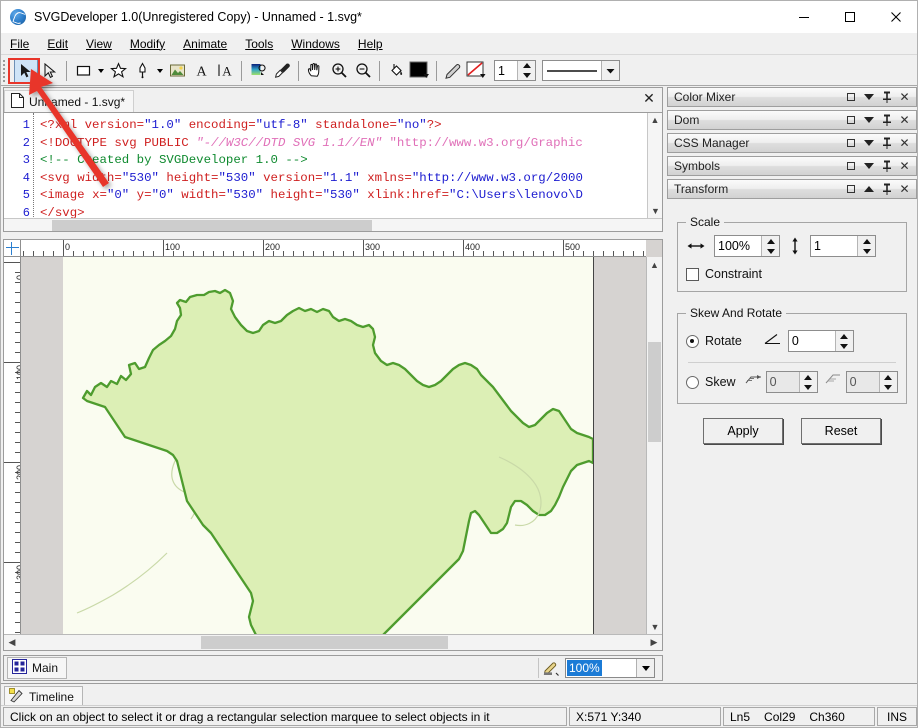 The image size is (918, 728). I want to click on close-icon, so click(895, 17).